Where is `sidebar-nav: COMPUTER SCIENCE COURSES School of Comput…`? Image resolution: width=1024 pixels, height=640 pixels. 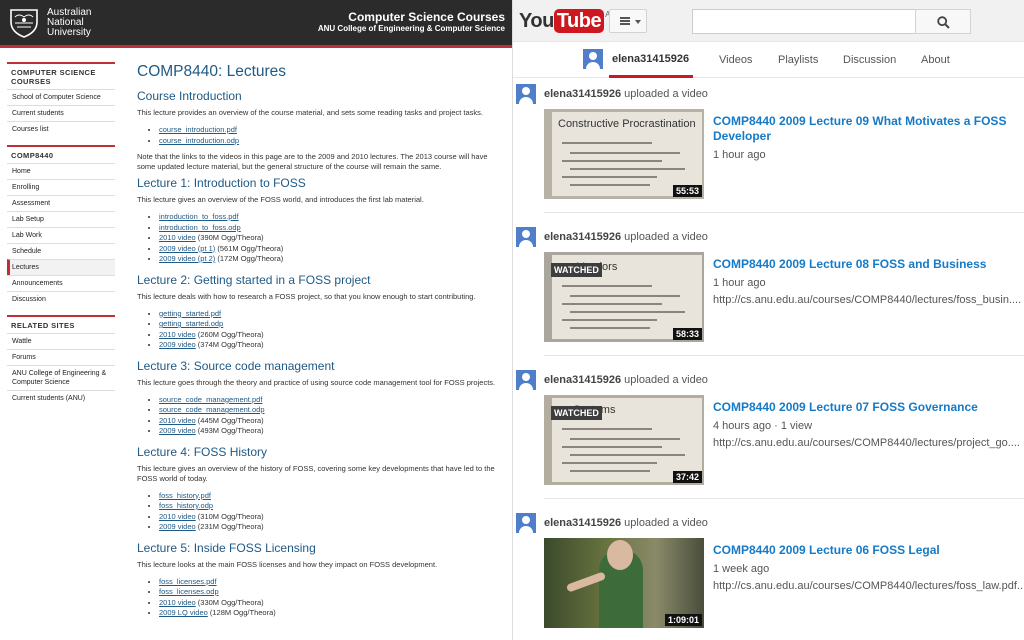
sidebar-nav: COMPUTER SCIENCE COURSES School of Comput… is located at coordinates (61, 238).